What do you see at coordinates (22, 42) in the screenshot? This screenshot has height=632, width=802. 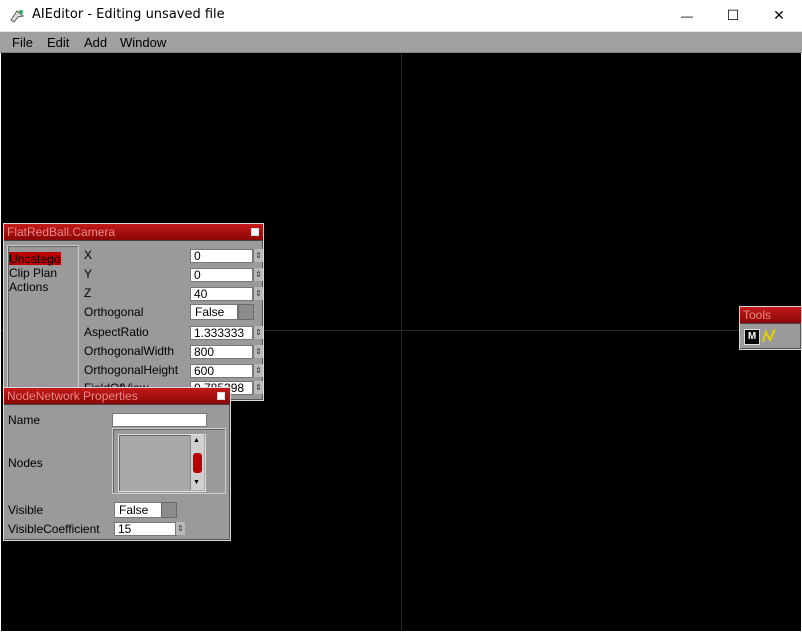 I see `menu-file: File` at bounding box center [22, 42].